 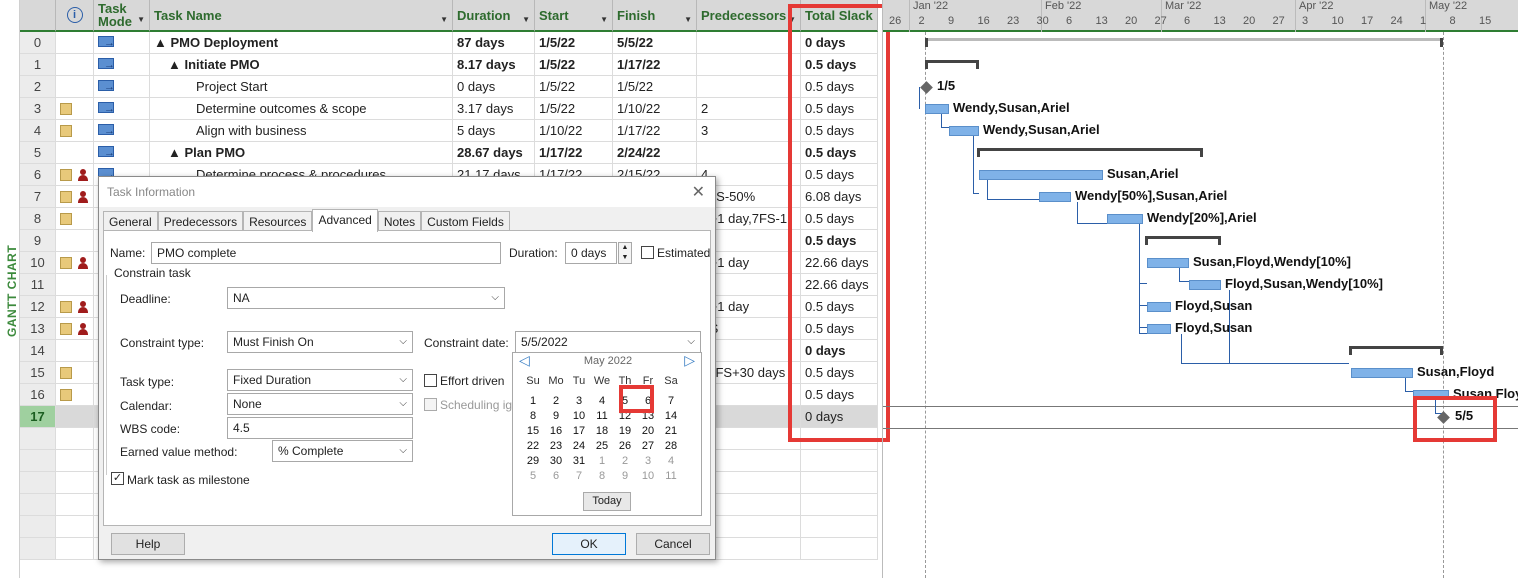 I want to click on calendar-day: 10, so click(x=579, y=417).